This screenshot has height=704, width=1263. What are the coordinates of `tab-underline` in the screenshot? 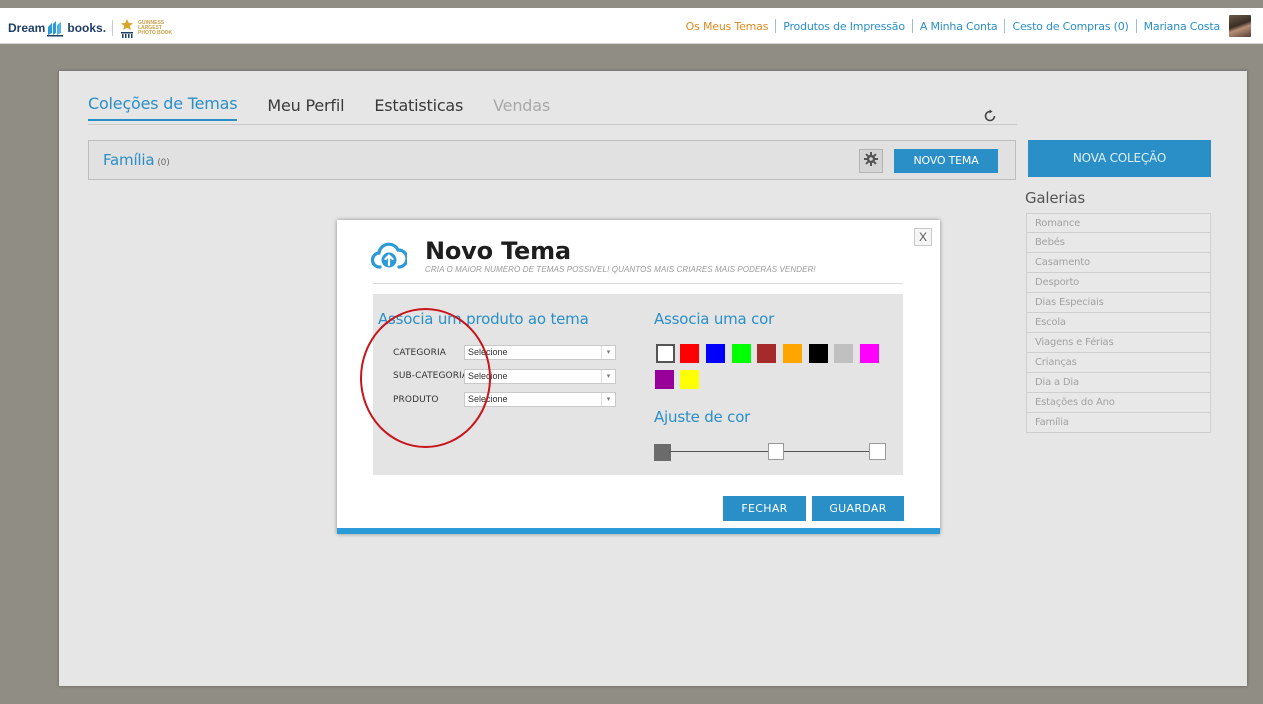 It's located at (552, 124).